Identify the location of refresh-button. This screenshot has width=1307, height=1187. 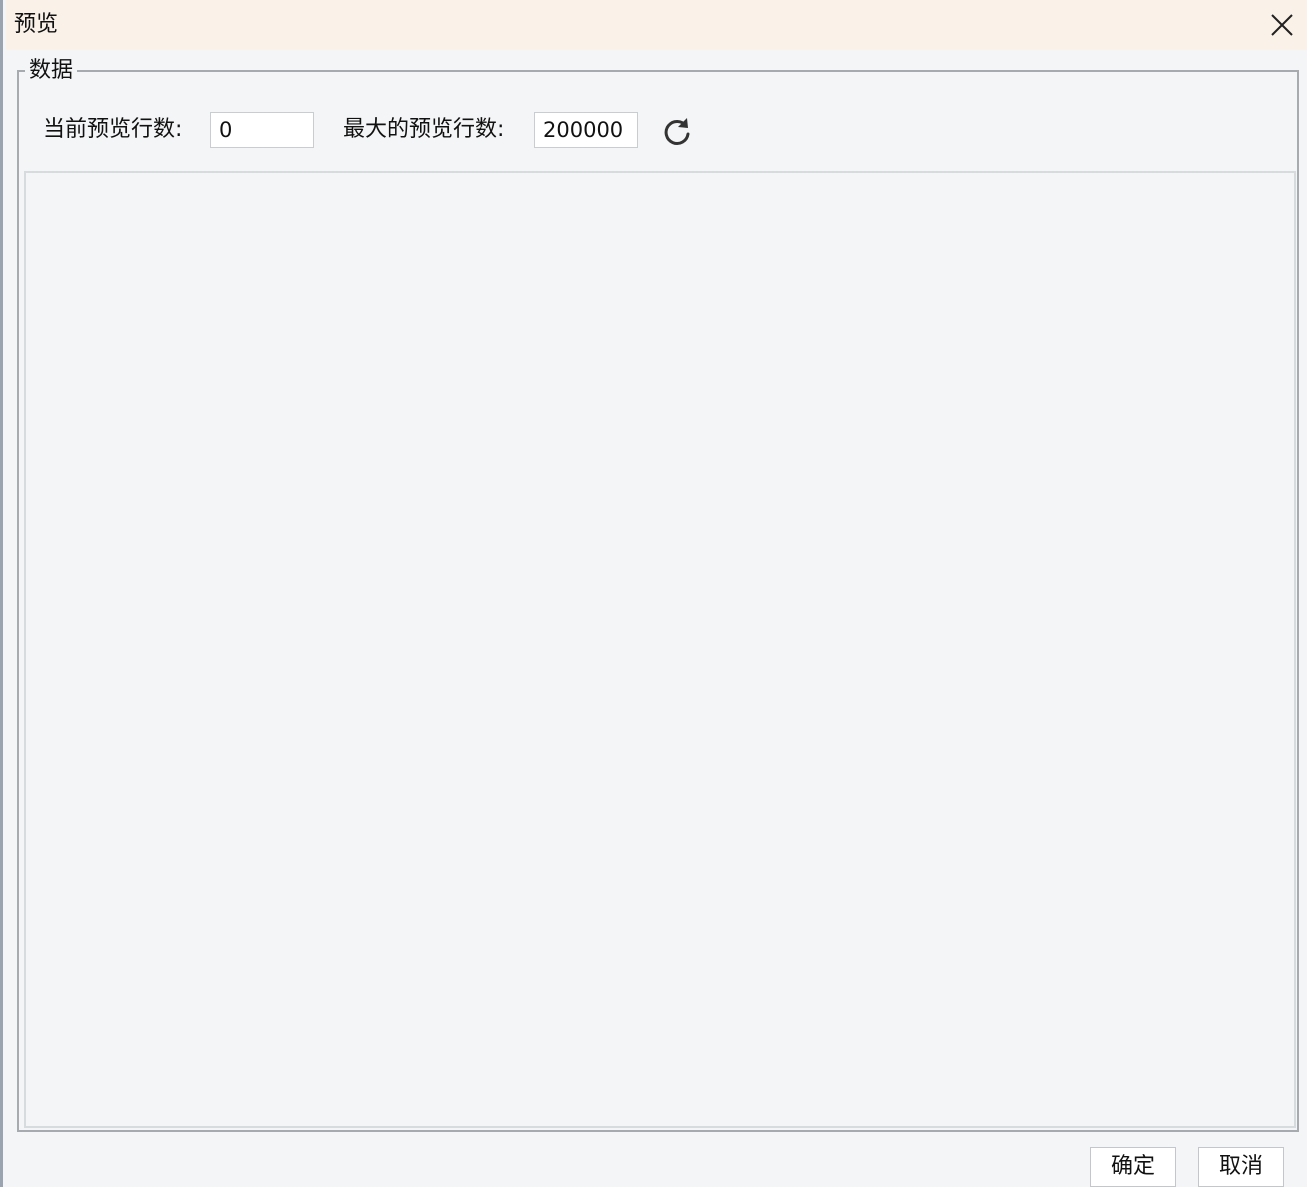
(677, 132).